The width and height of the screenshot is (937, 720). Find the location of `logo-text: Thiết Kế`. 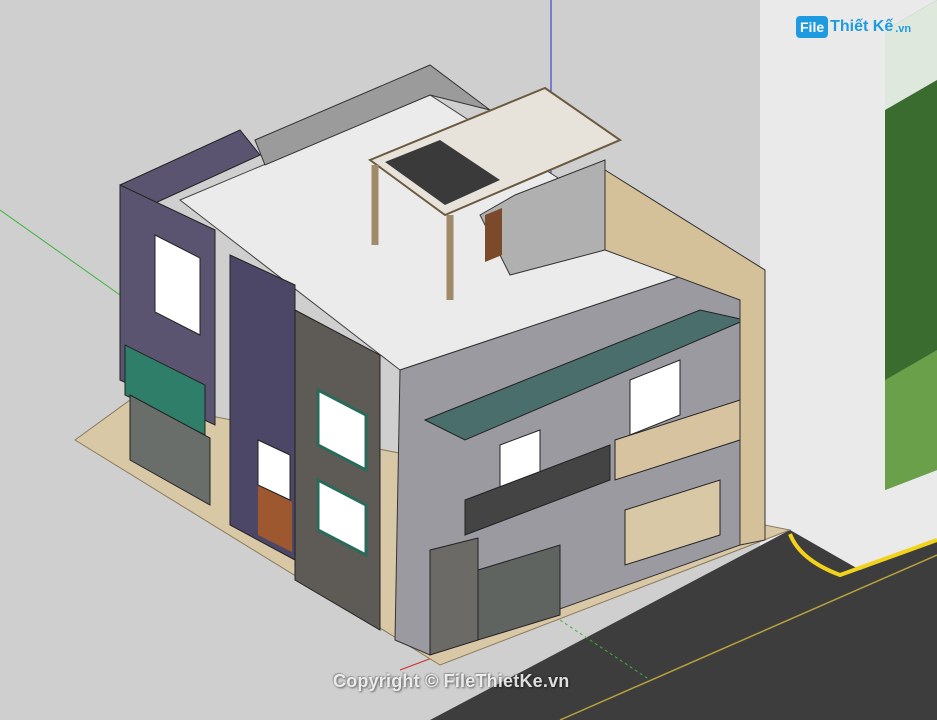

logo-text: Thiết Kế is located at coordinates (862, 26).